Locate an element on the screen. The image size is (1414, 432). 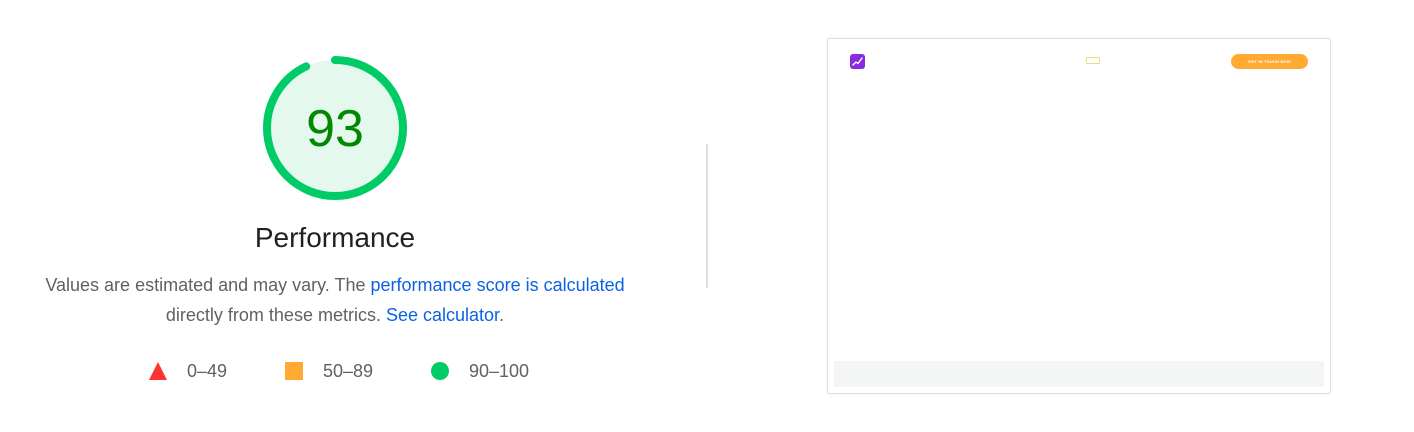
legend-item-average: 50–89 is located at coordinates (329, 371).